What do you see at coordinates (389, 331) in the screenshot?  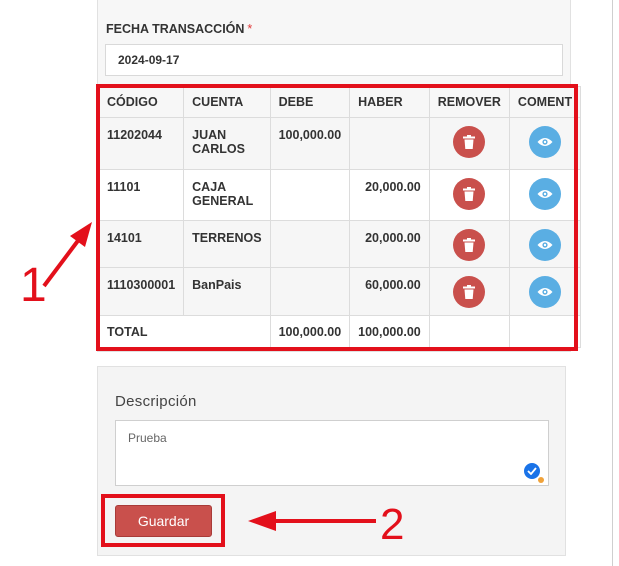 I see `total-haber: 100,000.00` at bounding box center [389, 331].